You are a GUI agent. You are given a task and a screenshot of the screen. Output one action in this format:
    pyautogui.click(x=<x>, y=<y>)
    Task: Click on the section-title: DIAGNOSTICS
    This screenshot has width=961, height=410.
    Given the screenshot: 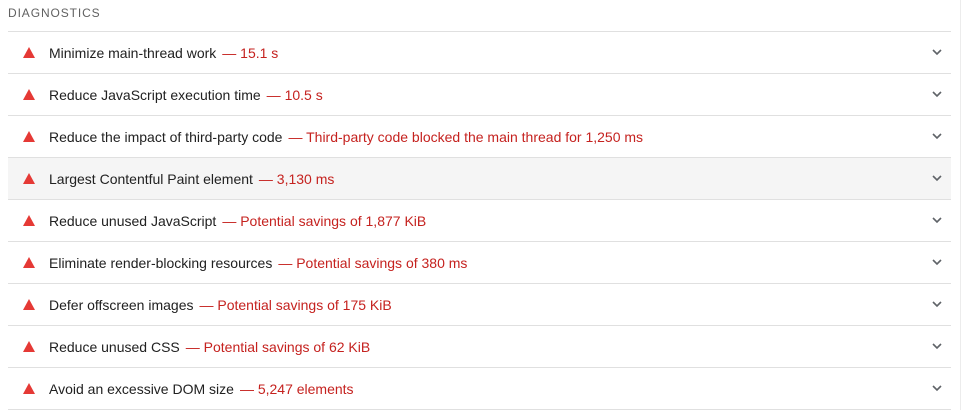 What is the action you would take?
    pyautogui.click(x=54, y=13)
    